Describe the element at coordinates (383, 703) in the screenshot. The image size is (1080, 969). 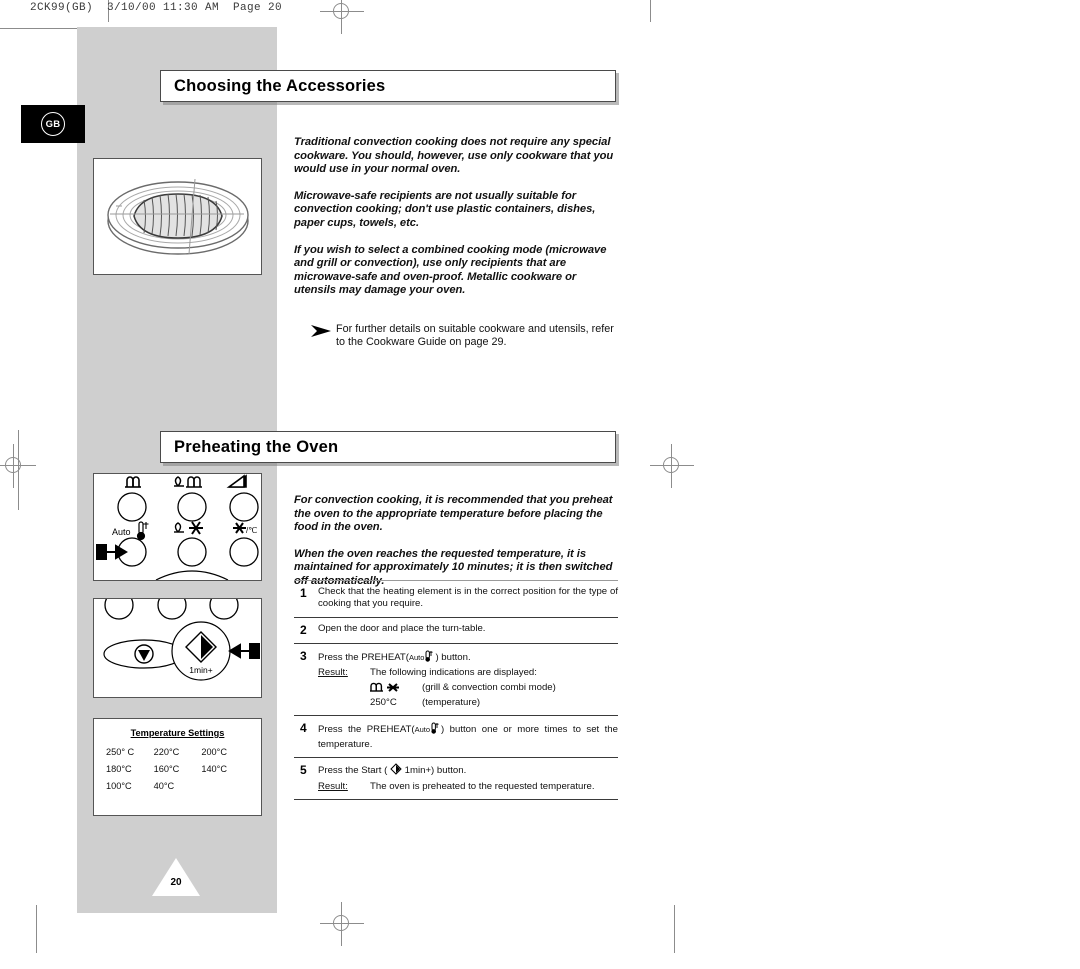
I see `display-temperature-value: 250°C` at that location.